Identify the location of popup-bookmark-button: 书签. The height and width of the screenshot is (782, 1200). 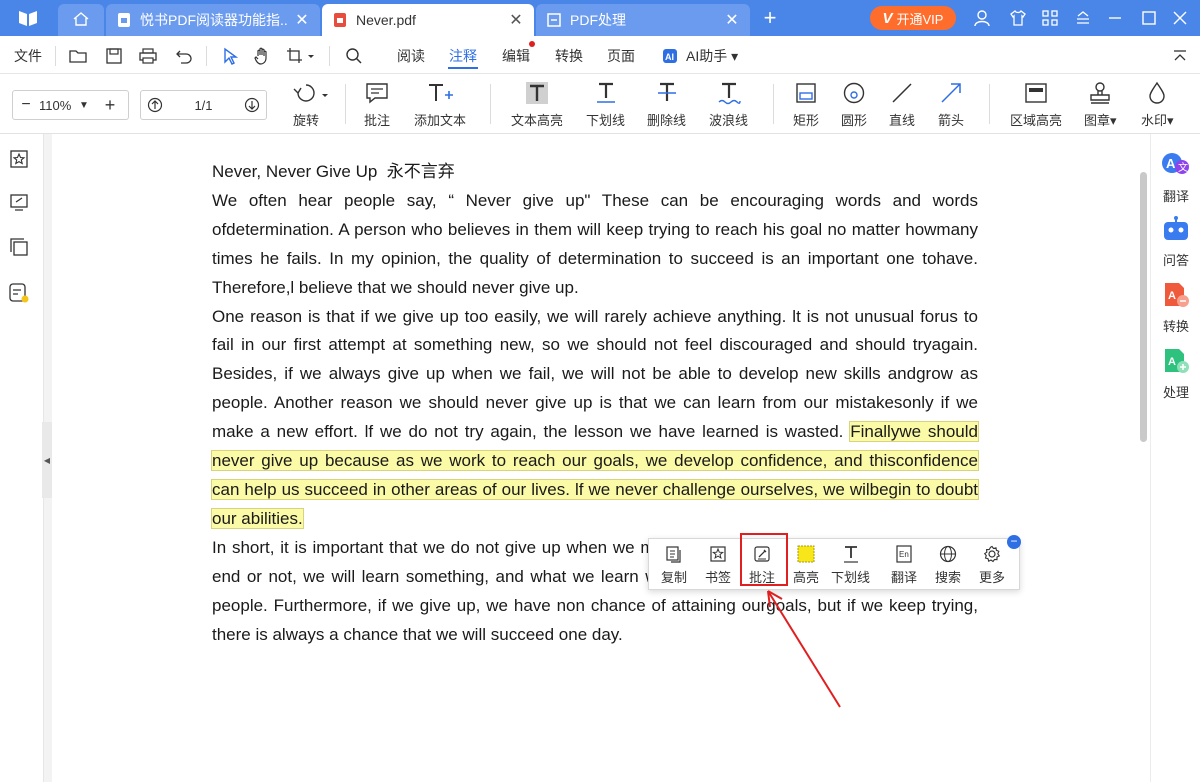
(718, 564).